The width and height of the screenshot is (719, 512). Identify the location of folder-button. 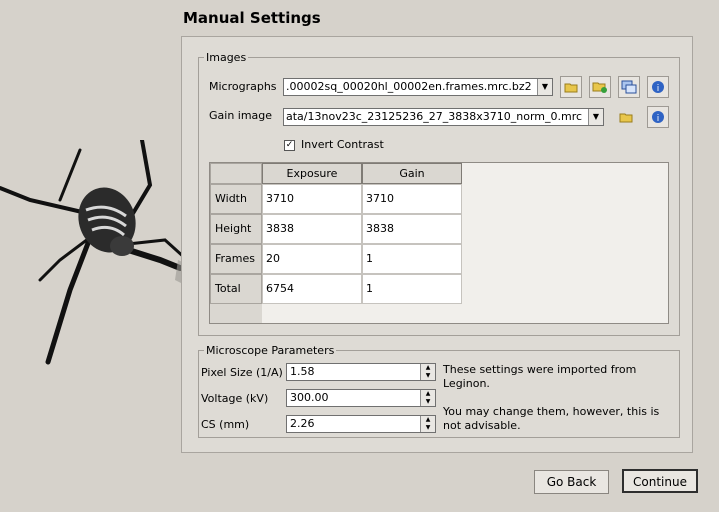
(571, 87).